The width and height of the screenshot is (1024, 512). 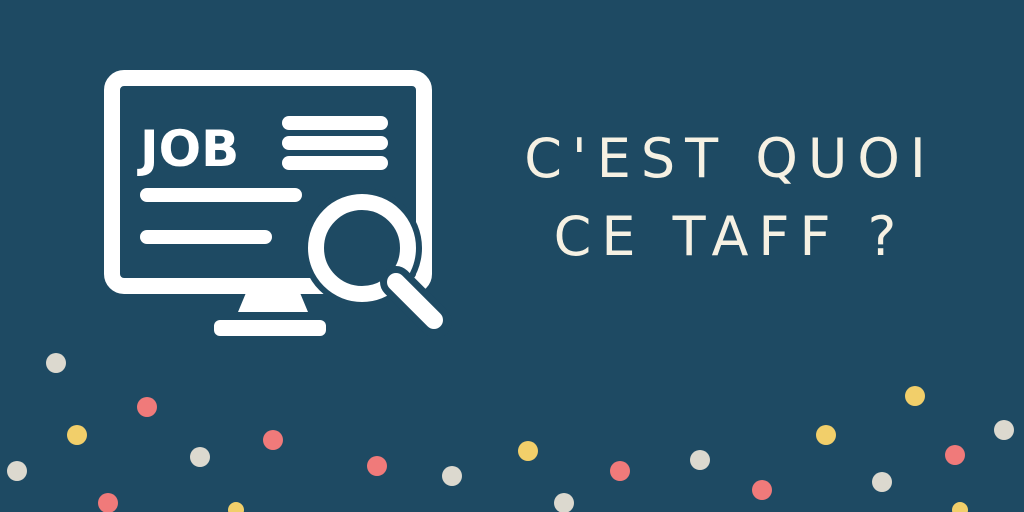 I want to click on job-label: JOB, so click(x=188, y=149).